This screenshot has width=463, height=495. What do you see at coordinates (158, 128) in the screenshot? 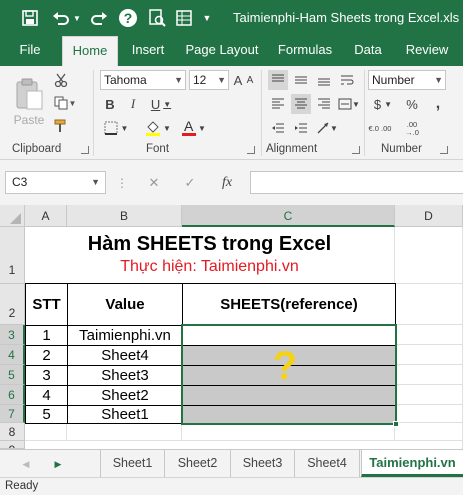
I see `fill-color-icon: ▼` at bounding box center [158, 128].